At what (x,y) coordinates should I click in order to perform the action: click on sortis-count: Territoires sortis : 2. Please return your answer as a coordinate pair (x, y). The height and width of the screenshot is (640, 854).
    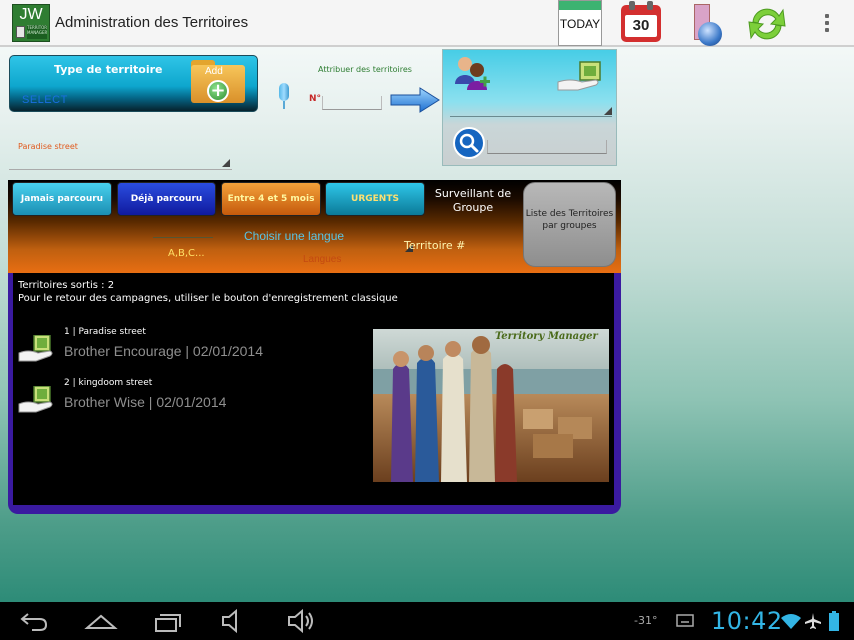
    Looking at the image, I should click on (66, 285).